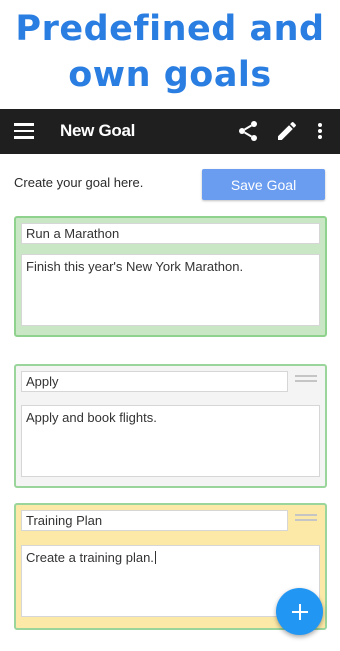 The height and width of the screenshot is (651, 340). I want to click on save-goal-button: Save Goal, so click(263, 184).